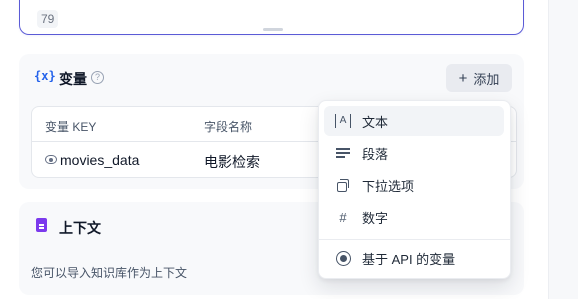  Describe the element at coordinates (375, 218) in the screenshot. I see `menu-item-label: 数字` at that location.